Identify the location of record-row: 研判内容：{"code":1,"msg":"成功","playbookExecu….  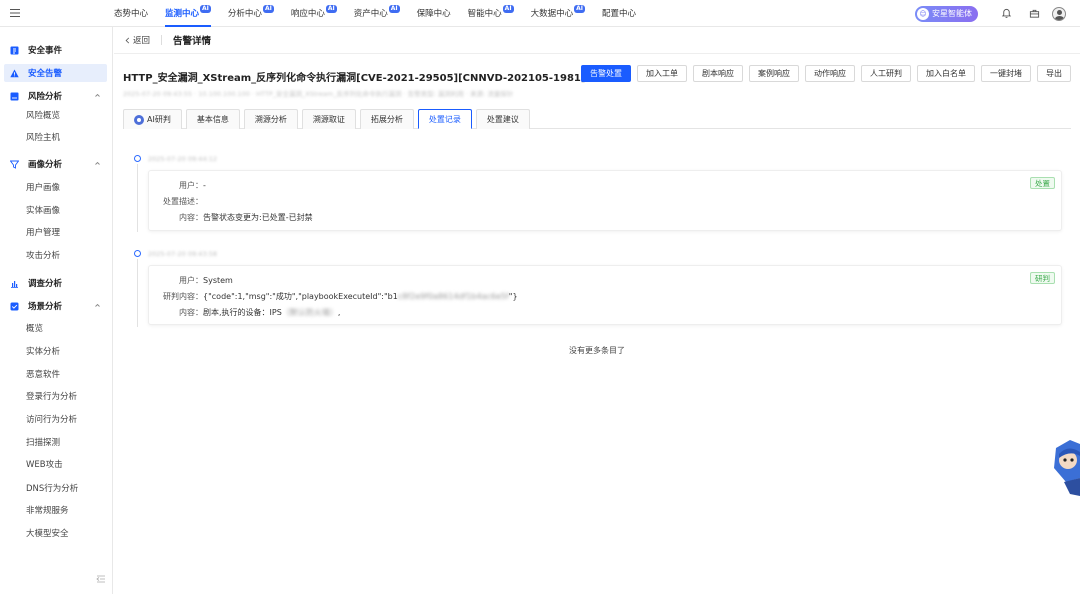
(340, 296).